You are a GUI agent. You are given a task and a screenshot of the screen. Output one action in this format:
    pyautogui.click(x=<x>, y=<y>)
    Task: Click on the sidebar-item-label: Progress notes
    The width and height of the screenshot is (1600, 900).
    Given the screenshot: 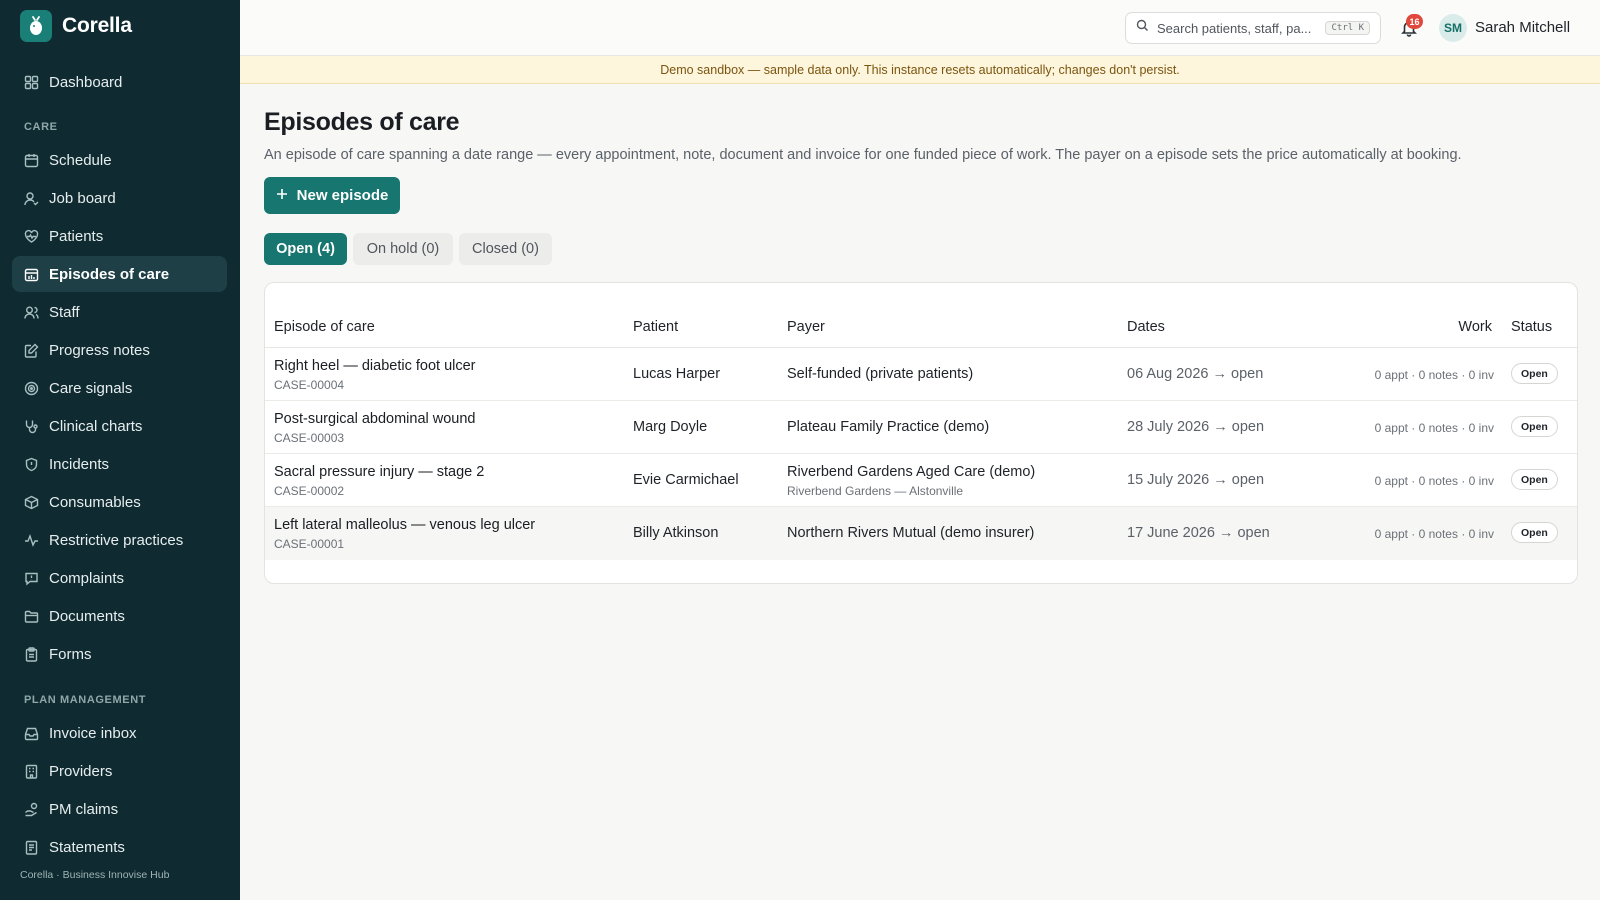 What is the action you would take?
    pyautogui.click(x=99, y=350)
    